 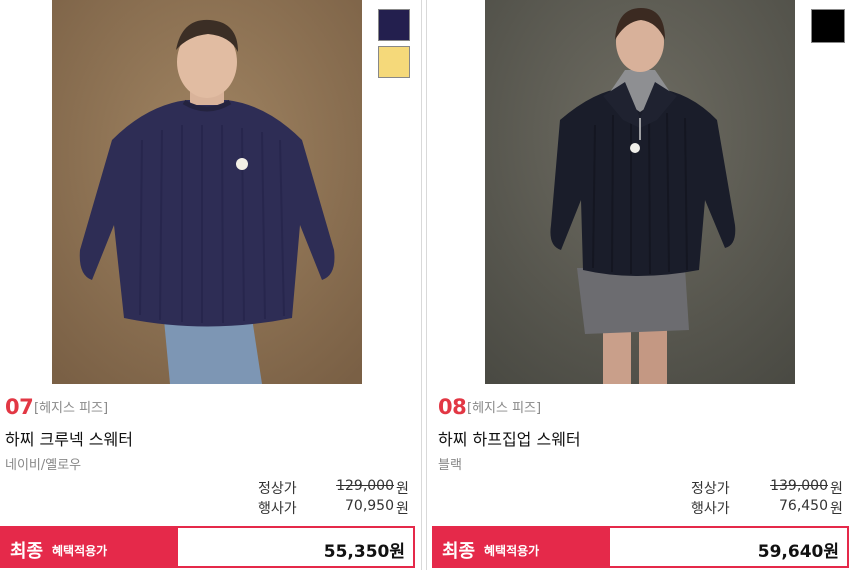 What do you see at coordinates (207, 547) in the screenshot?
I see `final-price-bar: 최종 혜택적용가 55,350원` at bounding box center [207, 547].